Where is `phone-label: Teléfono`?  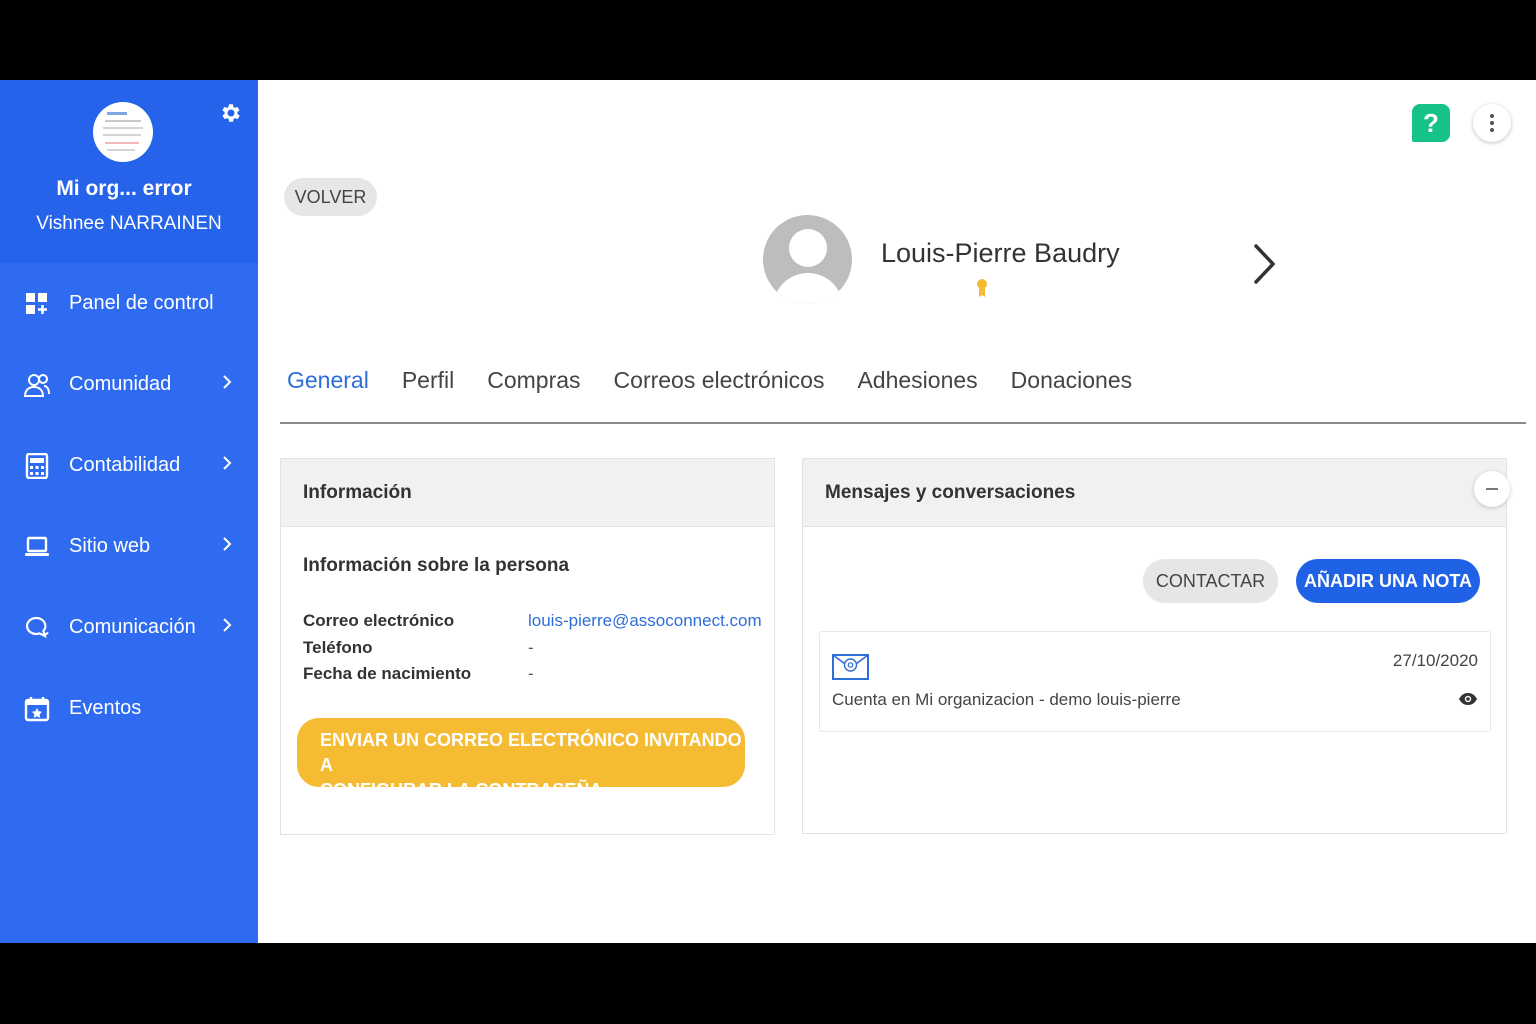 phone-label: Teléfono is located at coordinates (338, 647).